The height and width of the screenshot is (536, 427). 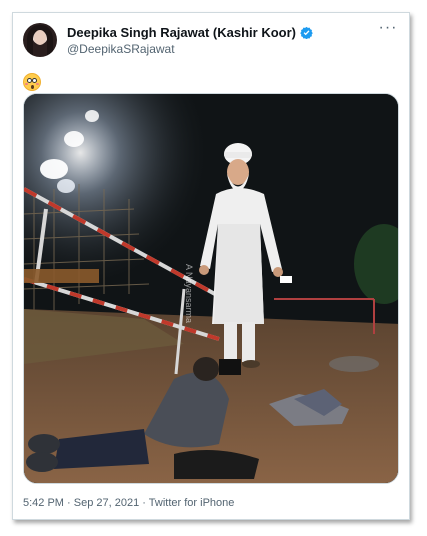 What do you see at coordinates (192, 503) in the screenshot?
I see `tweet-source: Twitter for iPhone` at bounding box center [192, 503].